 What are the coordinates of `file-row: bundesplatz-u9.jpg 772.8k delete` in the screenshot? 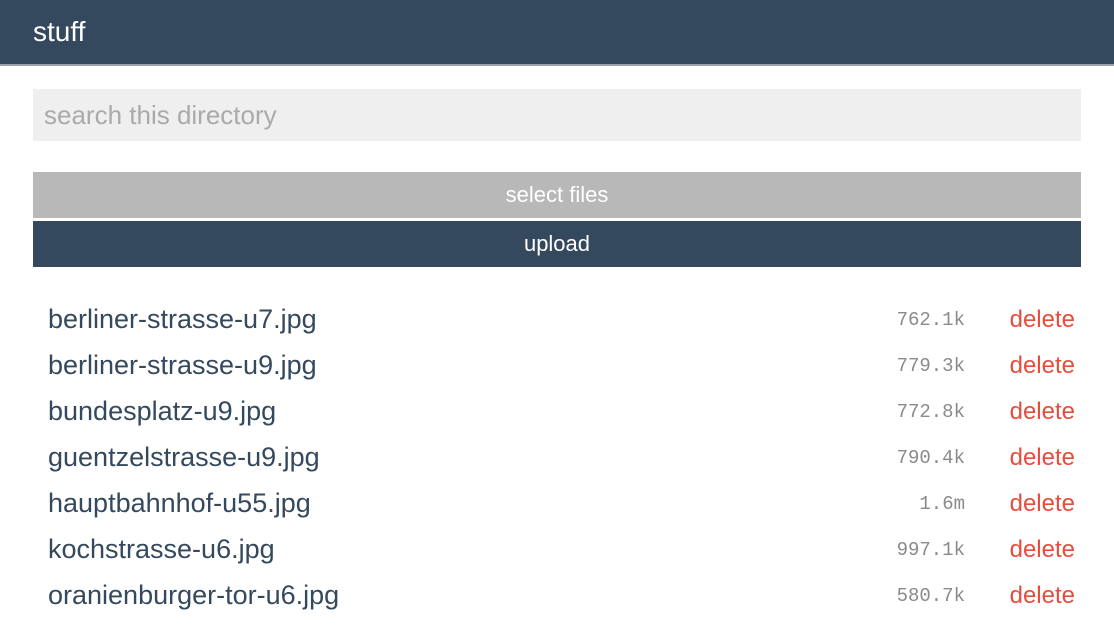 It's located at (557, 412).